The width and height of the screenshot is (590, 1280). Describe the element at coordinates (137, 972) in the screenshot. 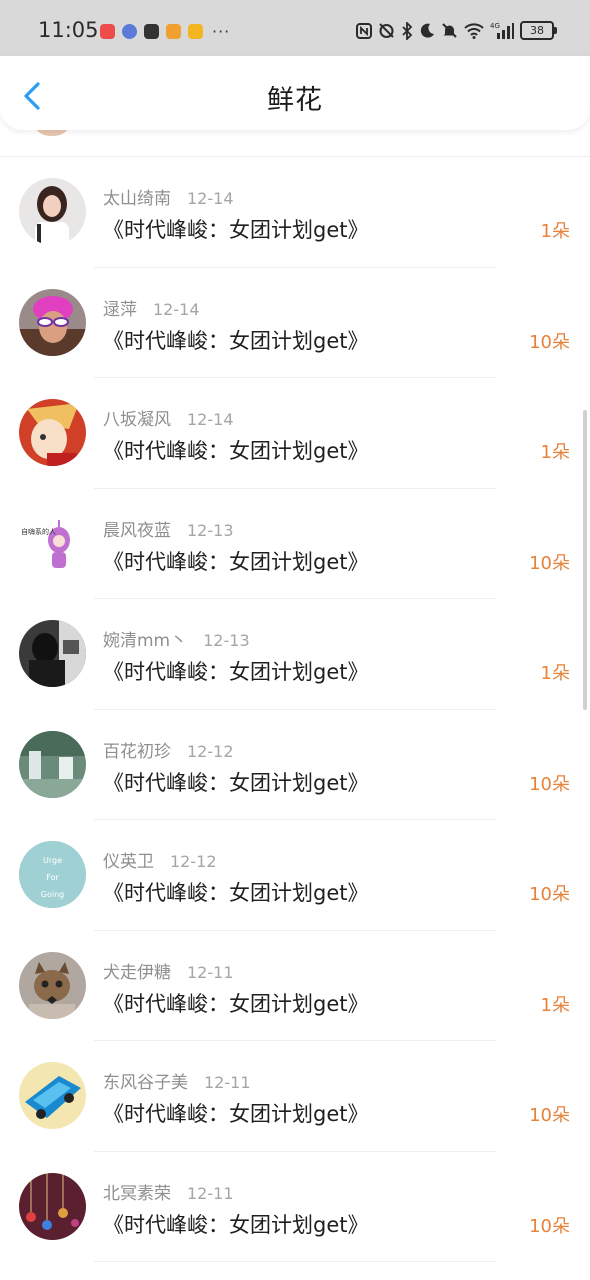

I see `user-name: 犬走伊糖` at that location.